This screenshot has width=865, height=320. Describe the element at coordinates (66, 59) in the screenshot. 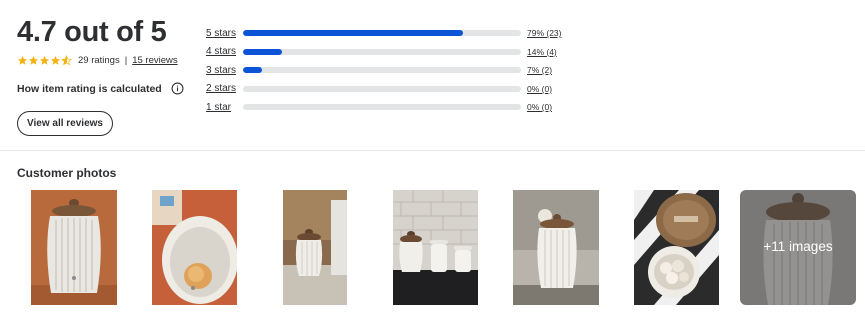

I see `half-star-icon` at that location.